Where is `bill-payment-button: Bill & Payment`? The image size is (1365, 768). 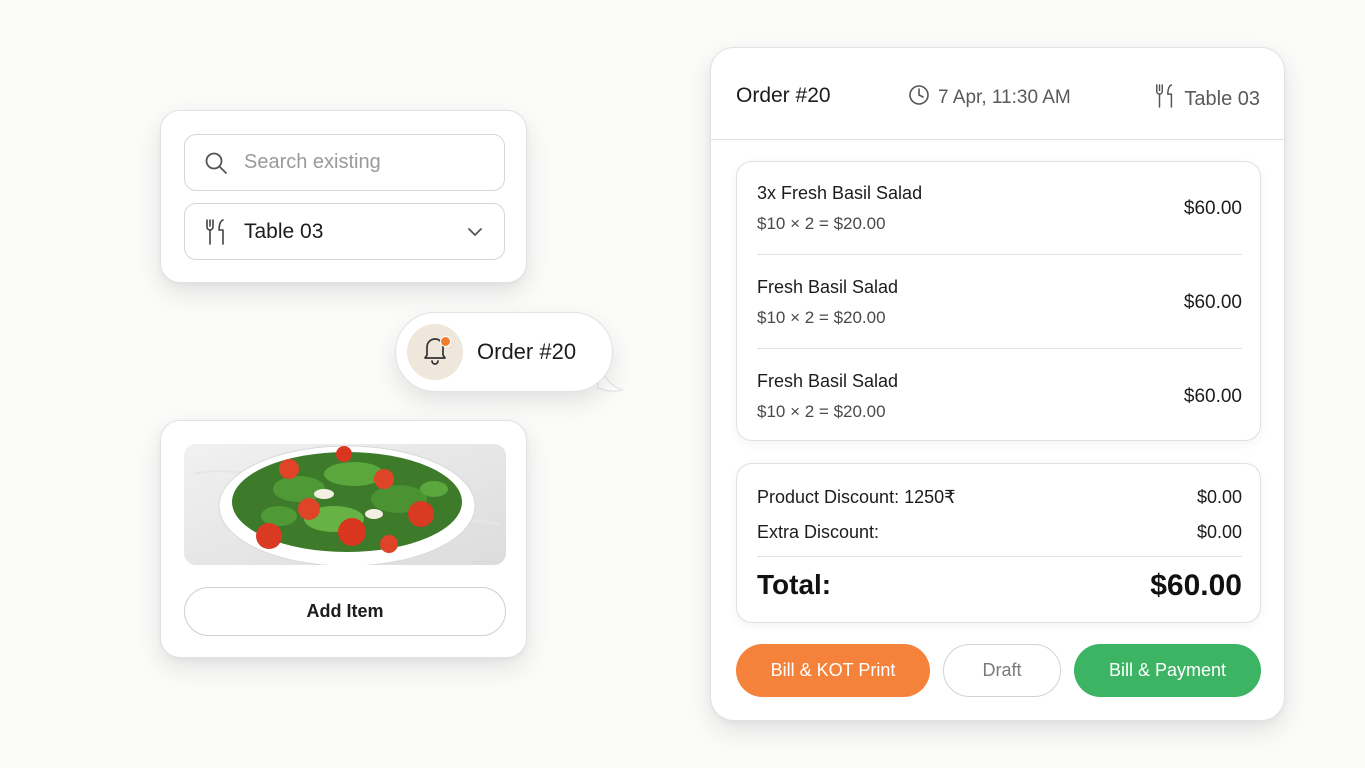 bill-payment-button: Bill & Payment is located at coordinates (1167, 670).